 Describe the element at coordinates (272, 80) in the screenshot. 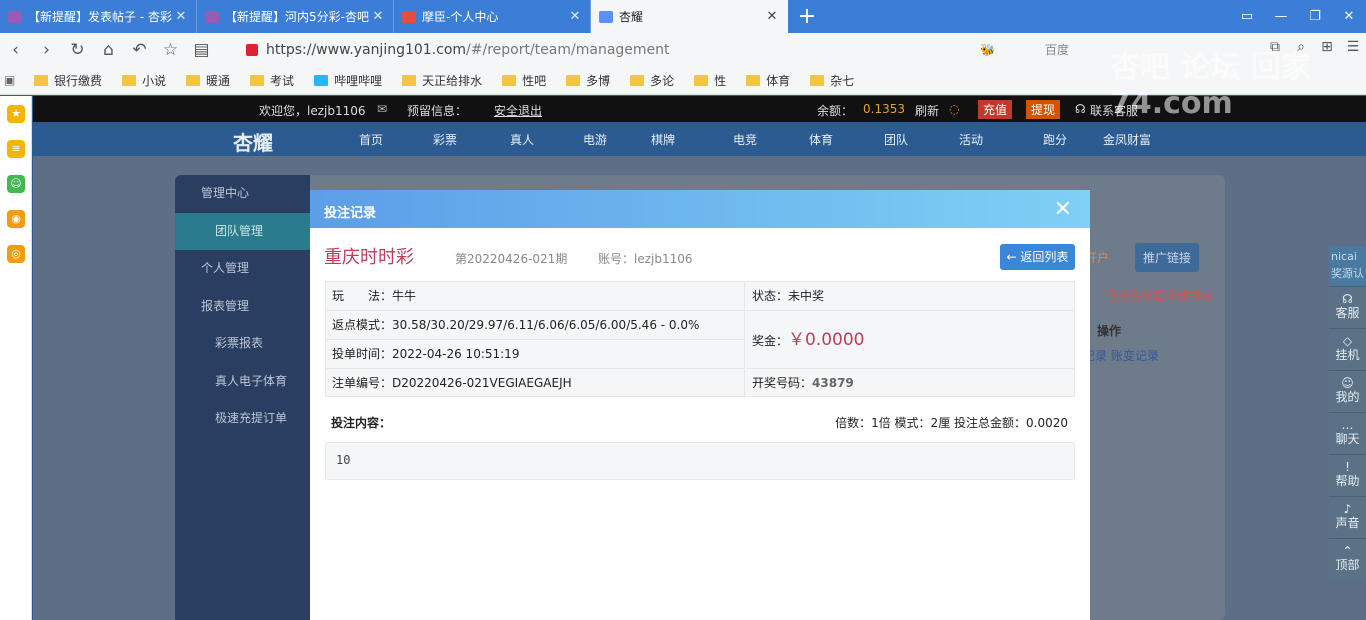

I see `bookmark-item: 考试` at that location.